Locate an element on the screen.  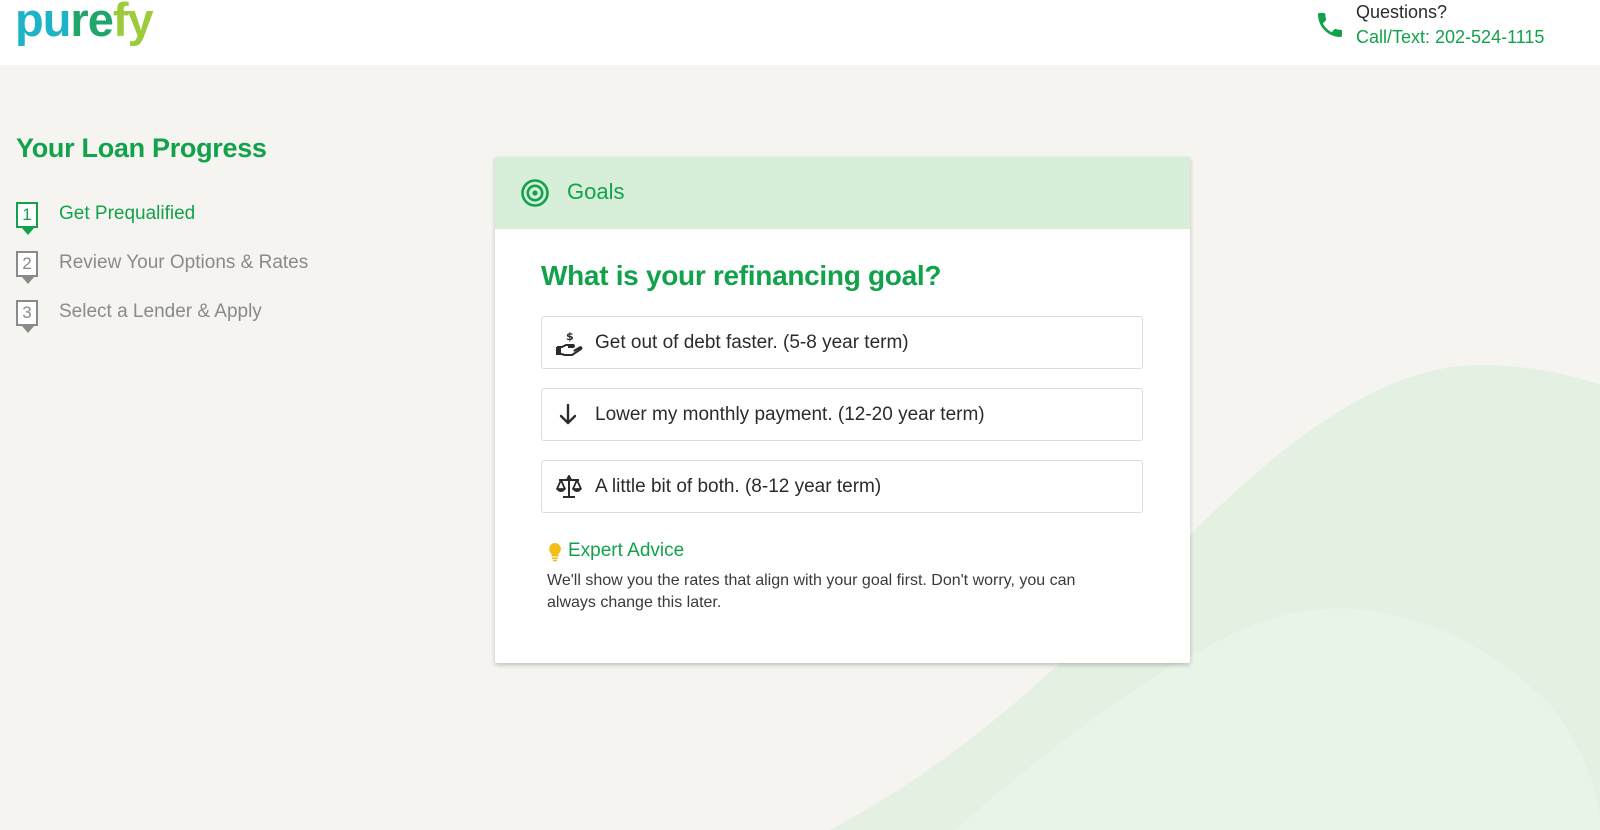
logo-text-part3: fy is located at coordinates (133, 23).